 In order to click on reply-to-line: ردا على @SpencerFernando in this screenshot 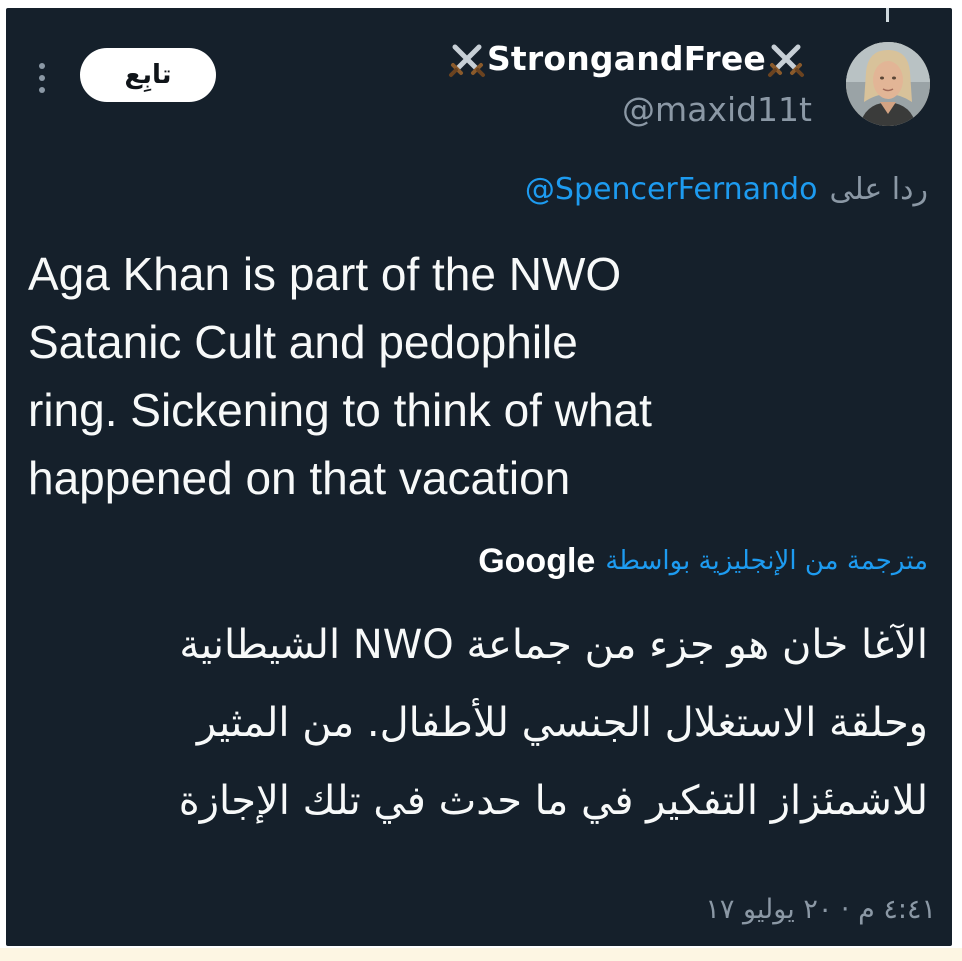, I will do `click(726, 189)`.